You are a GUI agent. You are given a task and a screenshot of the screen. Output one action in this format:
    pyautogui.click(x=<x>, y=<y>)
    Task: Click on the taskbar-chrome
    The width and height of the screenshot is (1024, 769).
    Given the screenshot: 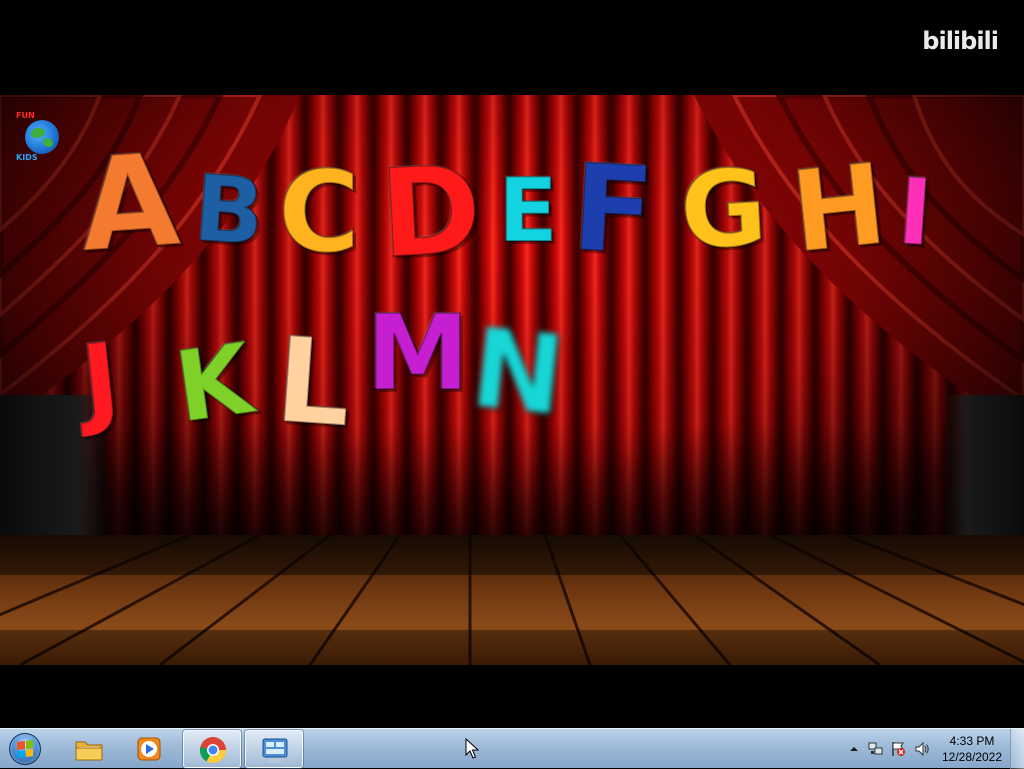 What is the action you would take?
    pyautogui.click(x=212, y=749)
    